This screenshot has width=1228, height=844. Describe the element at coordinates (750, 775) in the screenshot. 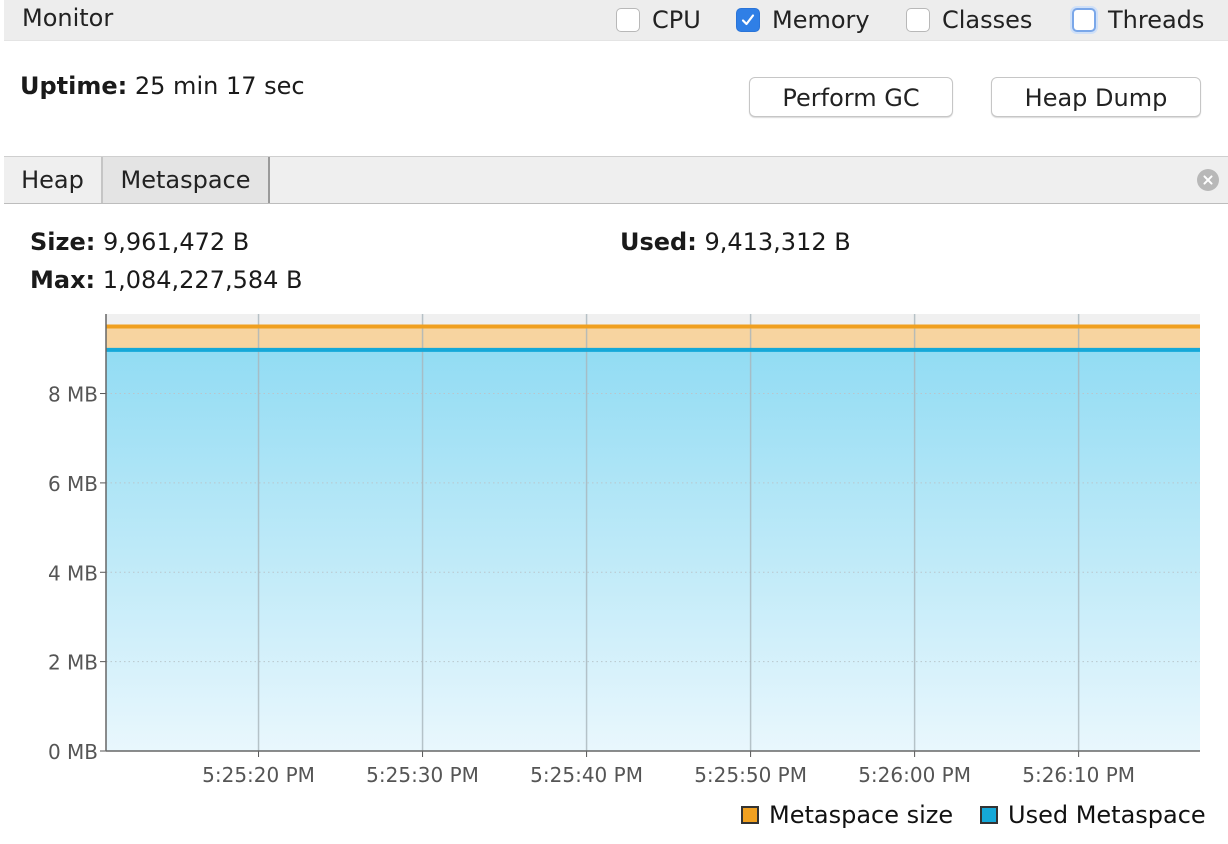

I see `x-tick-label: 5:25:50 PM` at that location.